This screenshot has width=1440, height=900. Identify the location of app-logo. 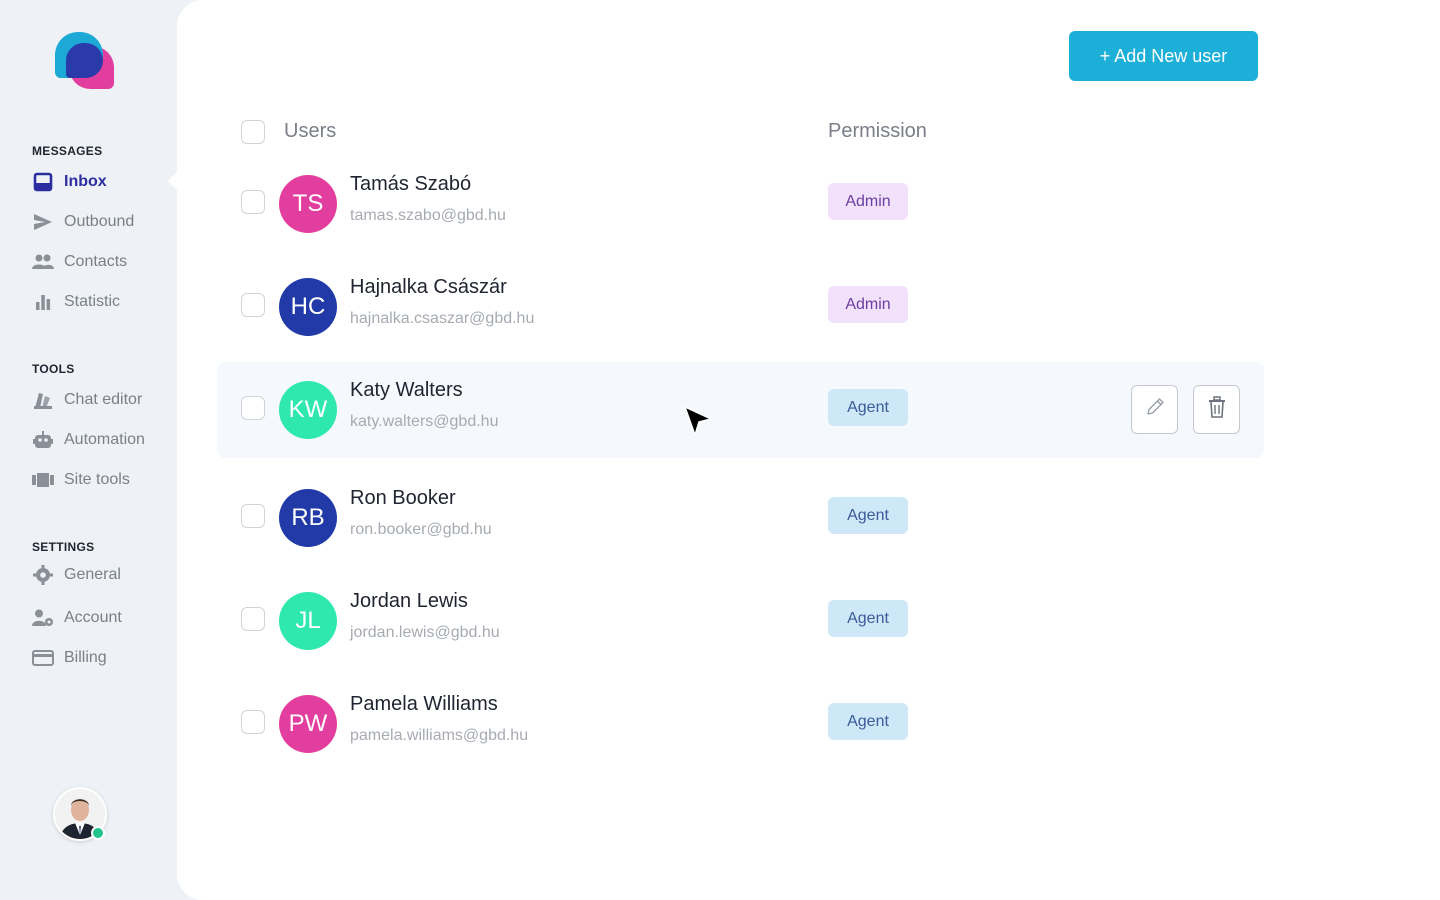
(86, 62).